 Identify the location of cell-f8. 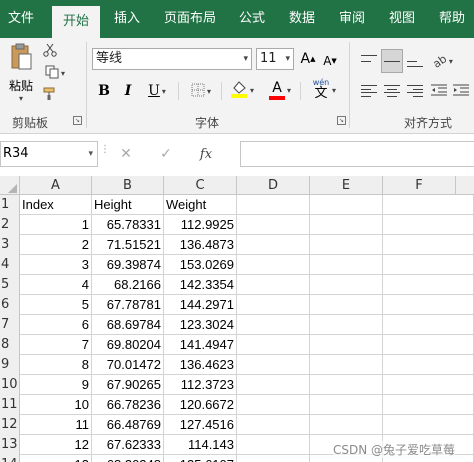
(428, 345).